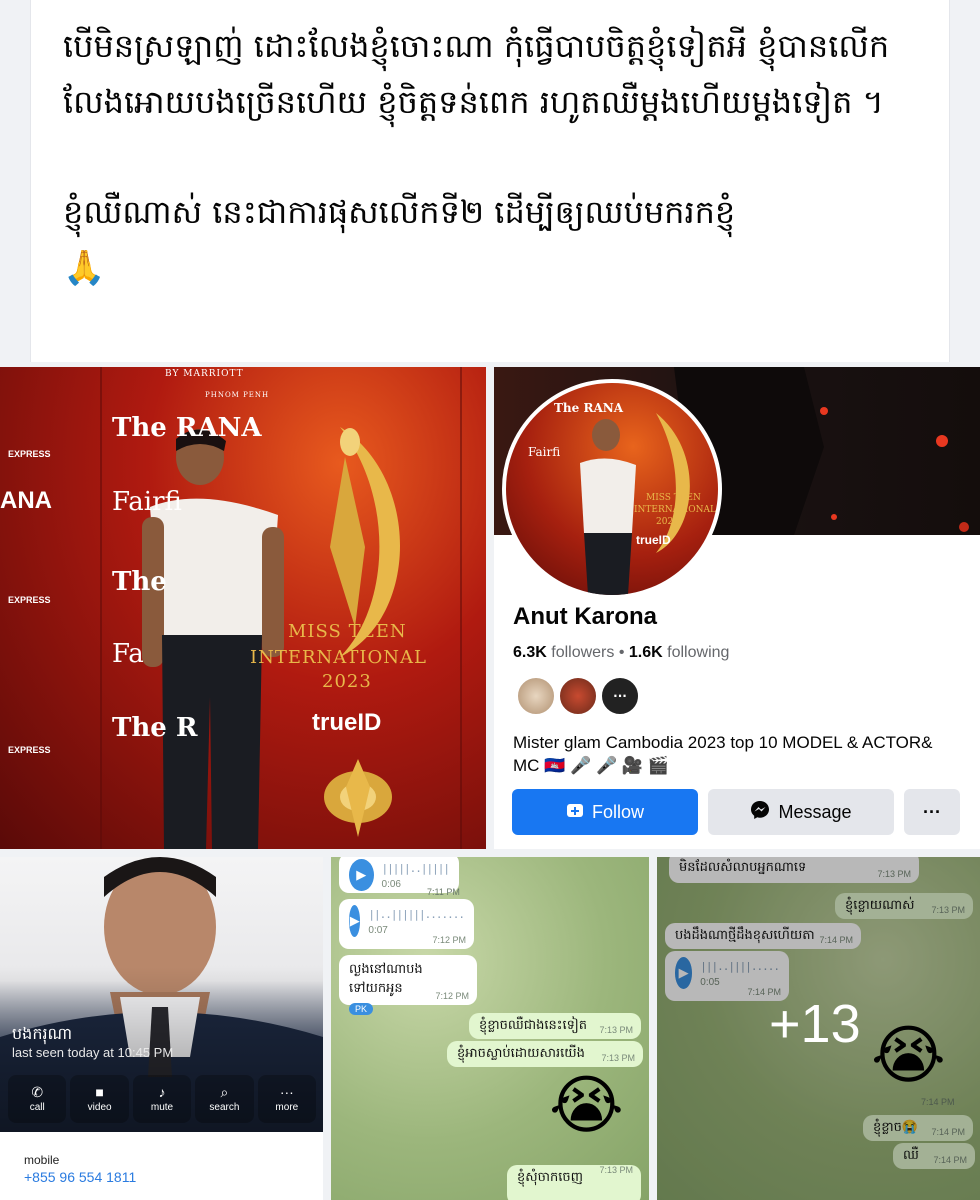 The image size is (980, 1200). I want to click on rana-logo-left: ANA, so click(26, 500).